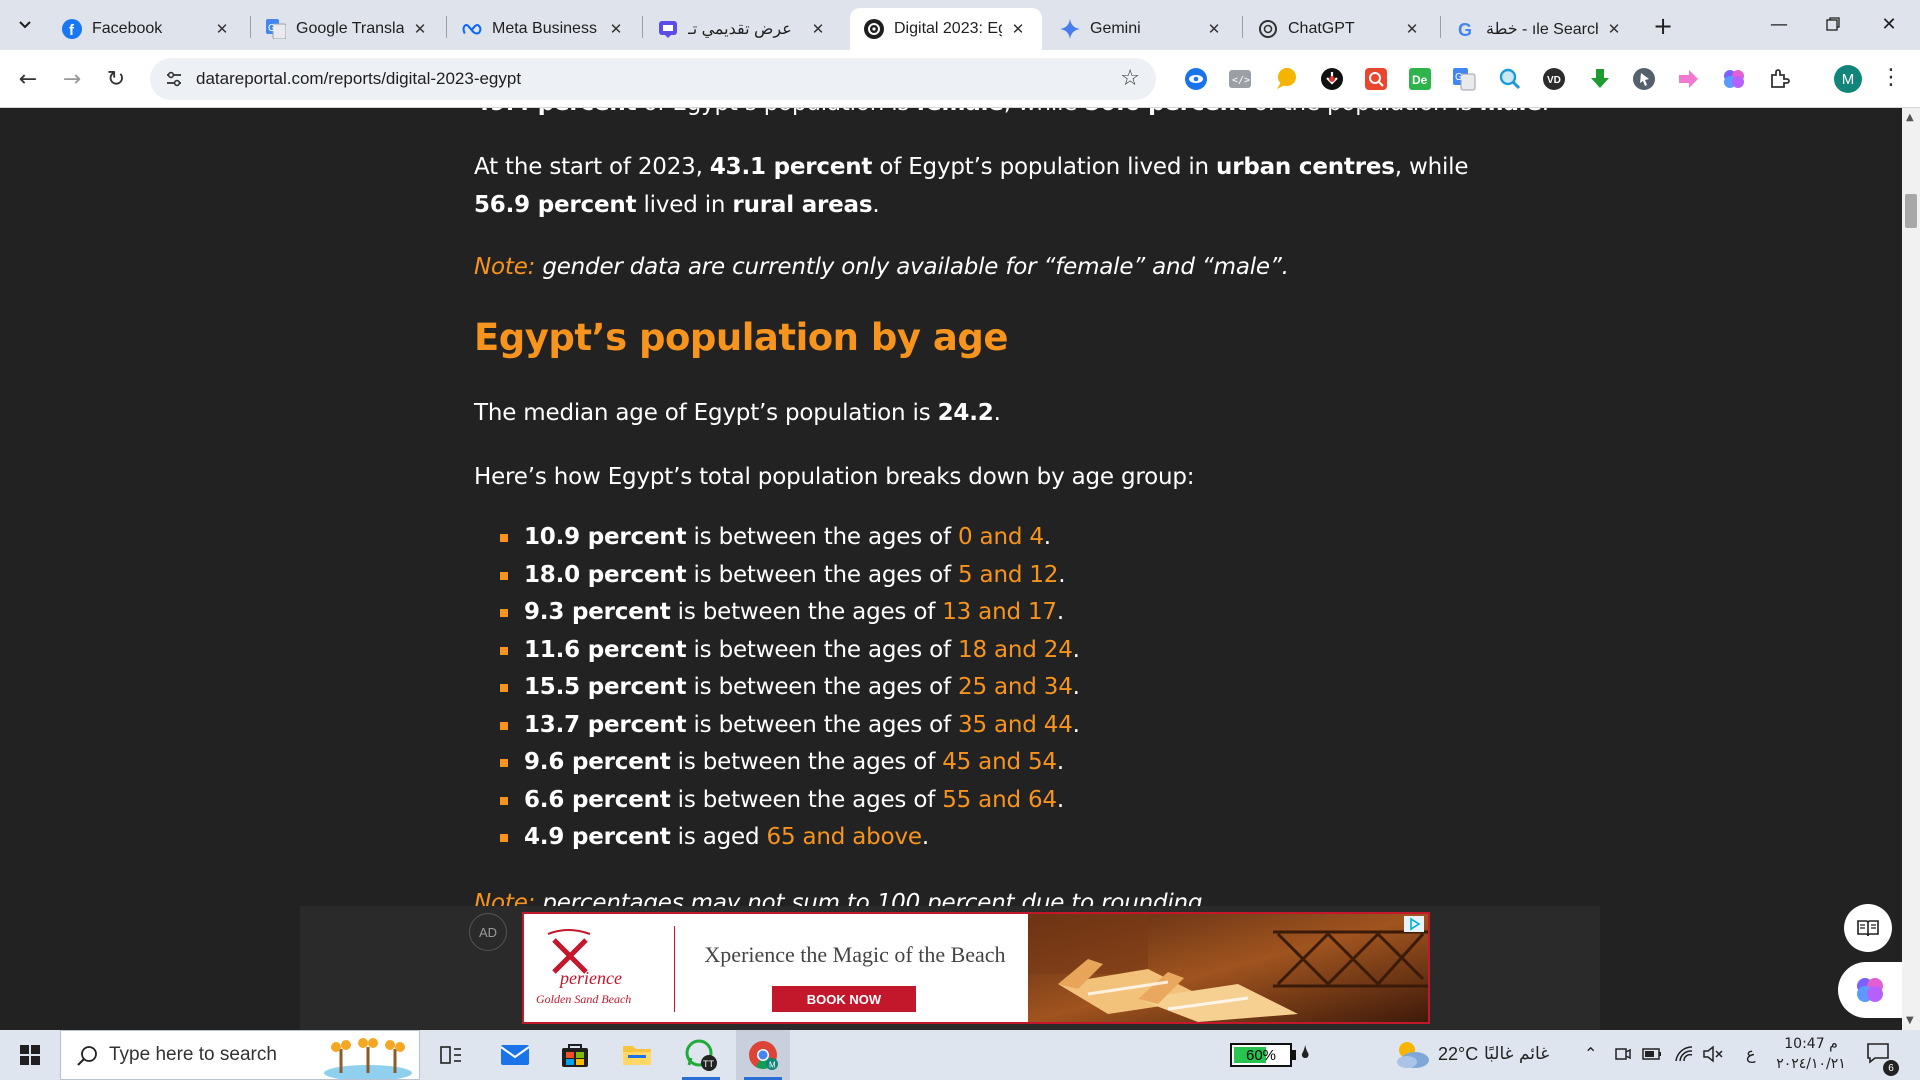 The image size is (1920, 1080). I want to click on scroll-down-icon: ▼, so click(1910, 1020).